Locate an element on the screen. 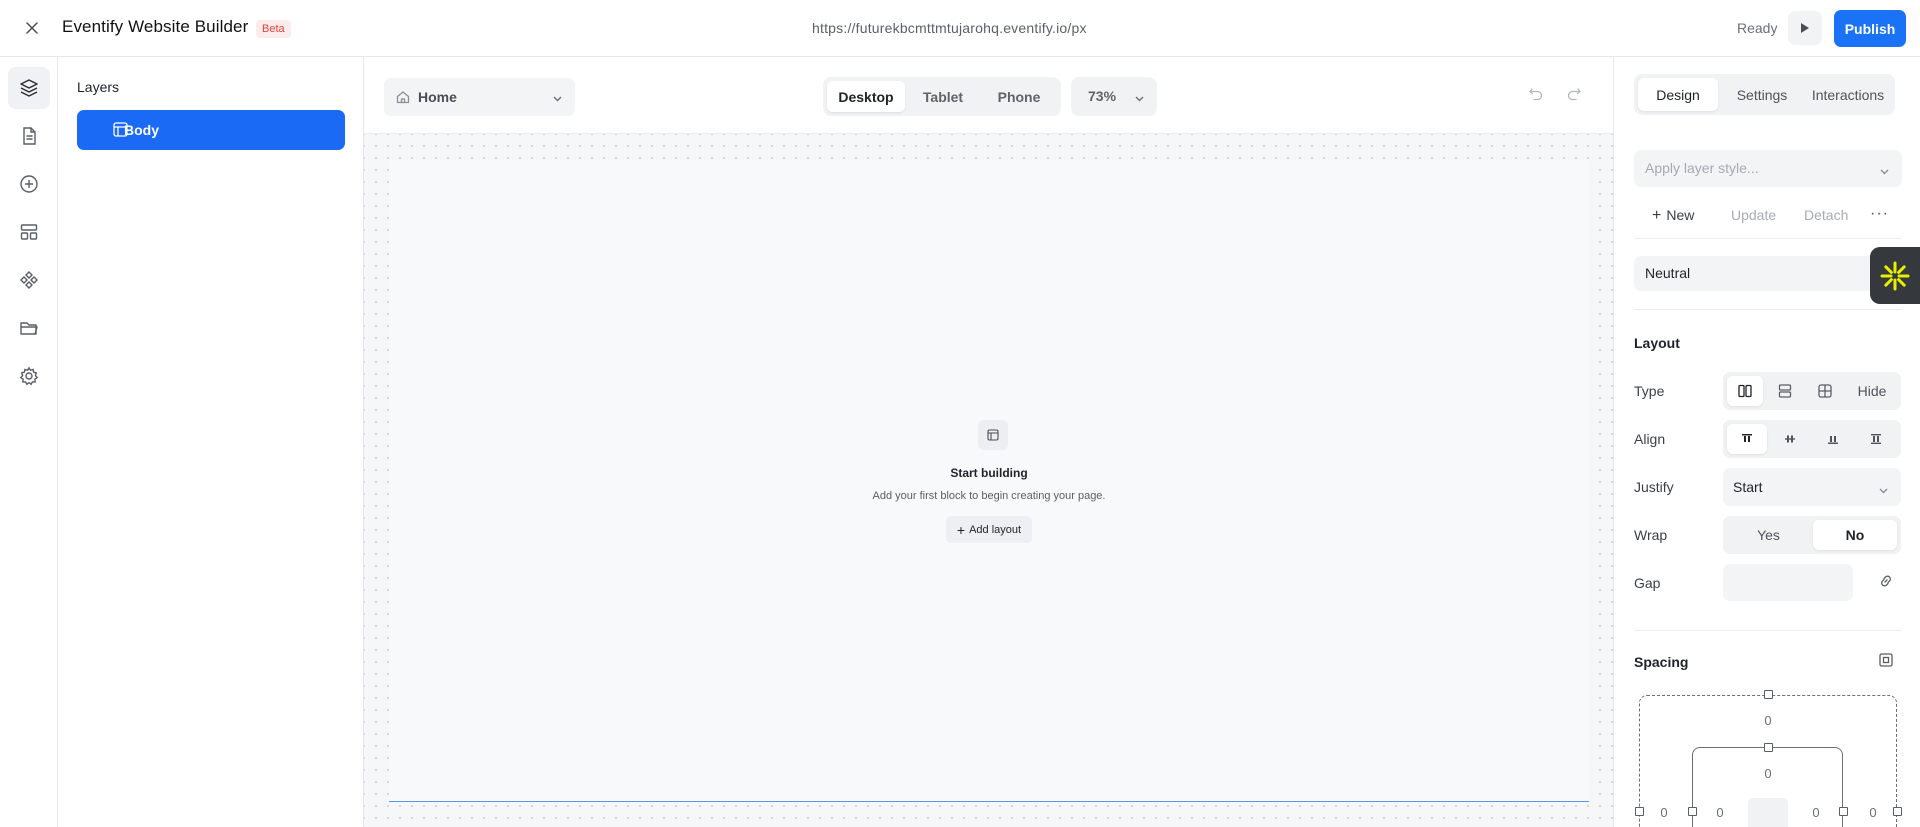  align-center-button is located at coordinates (1790, 439).